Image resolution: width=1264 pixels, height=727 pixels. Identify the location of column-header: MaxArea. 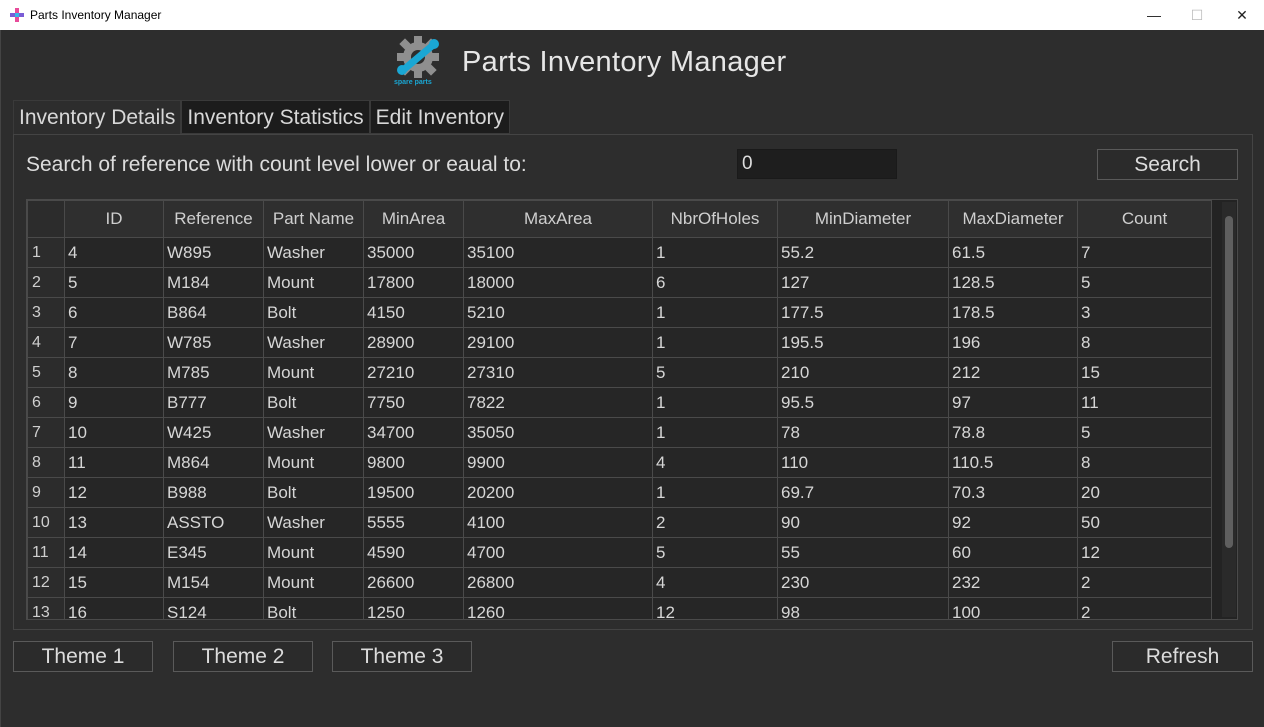
(558, 219).